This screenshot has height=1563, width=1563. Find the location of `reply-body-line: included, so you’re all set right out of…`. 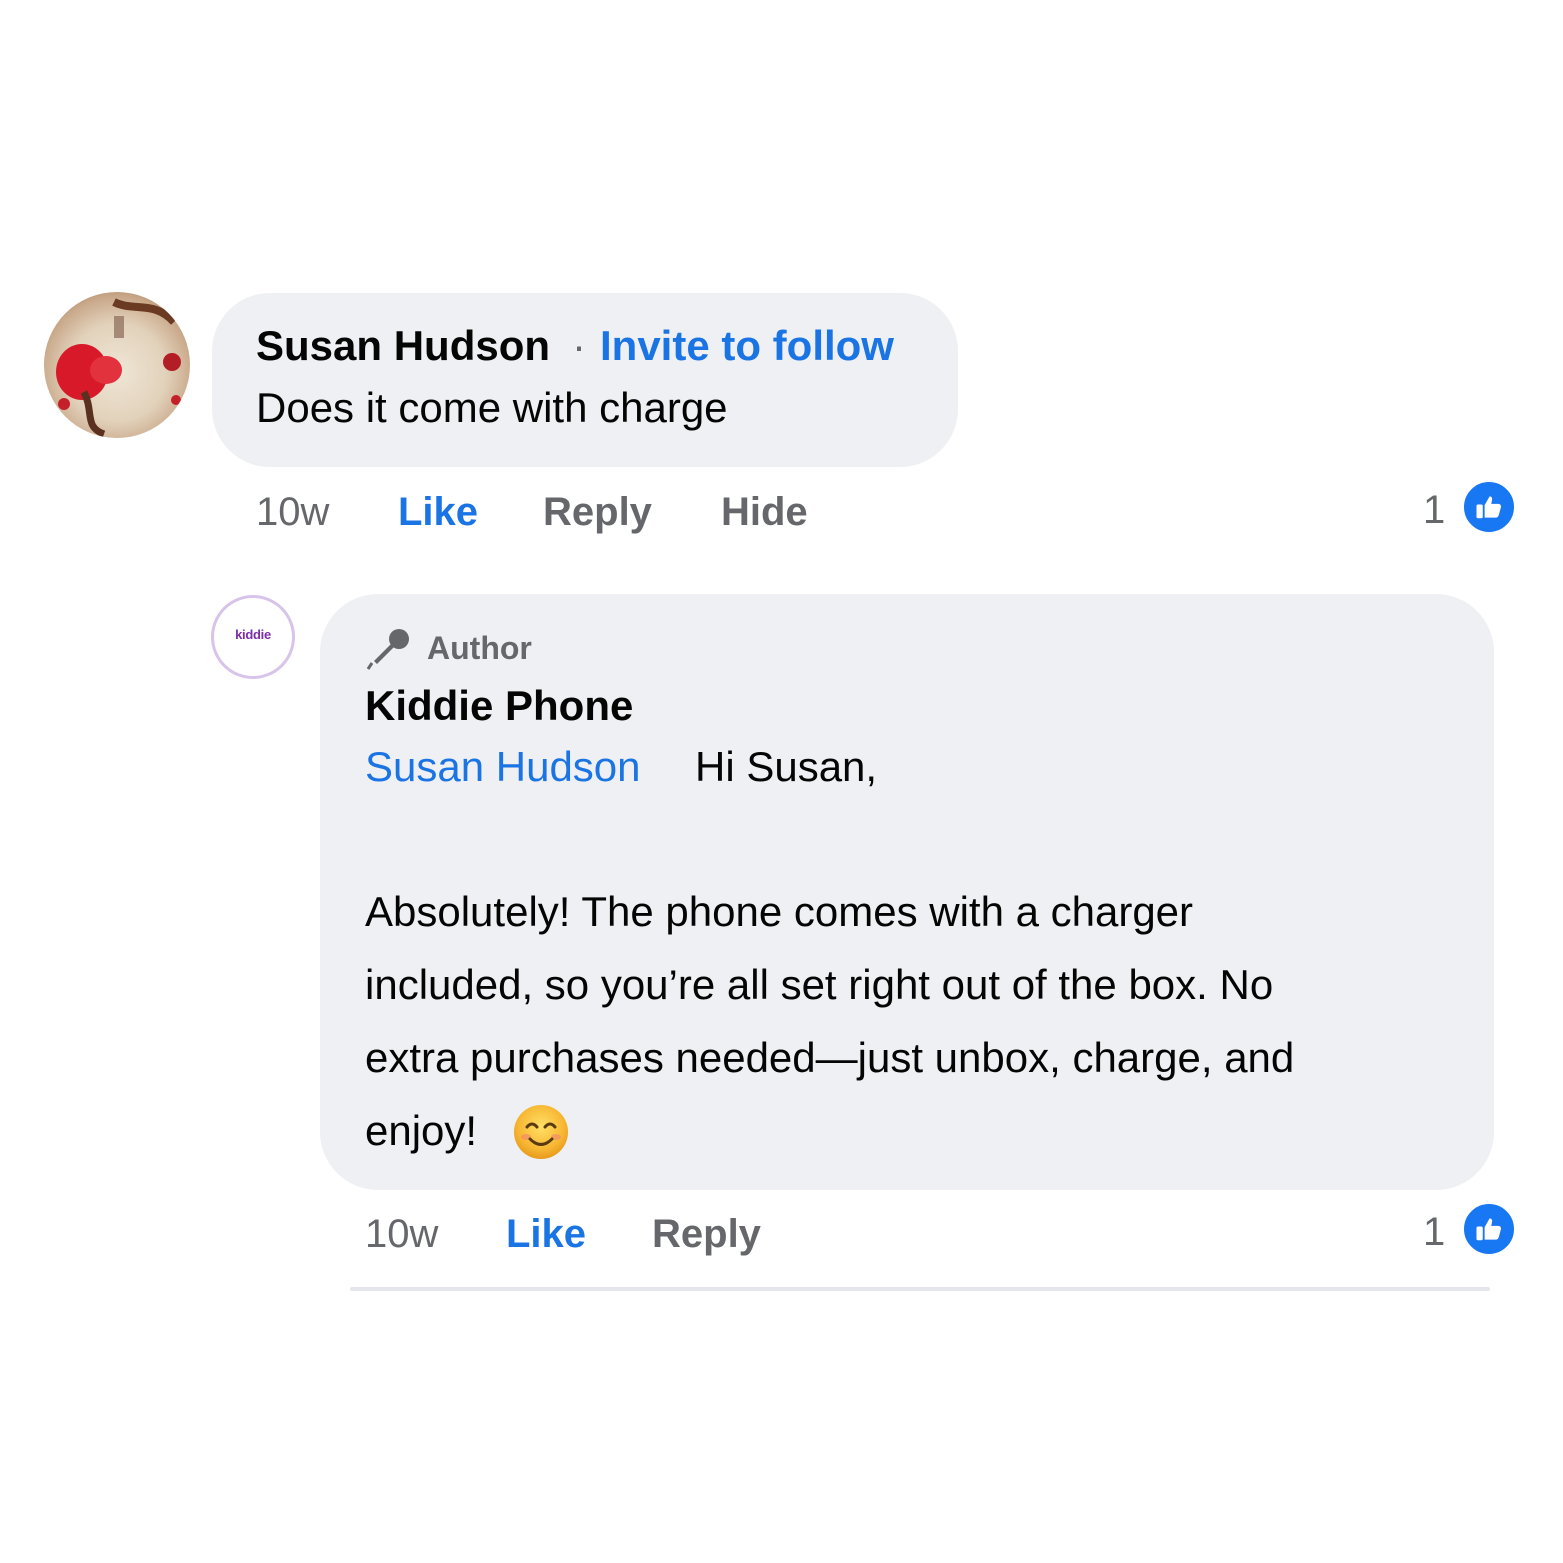

reply-body-line: included, so you’re all set right out of… is located at coordinates (819, 984).